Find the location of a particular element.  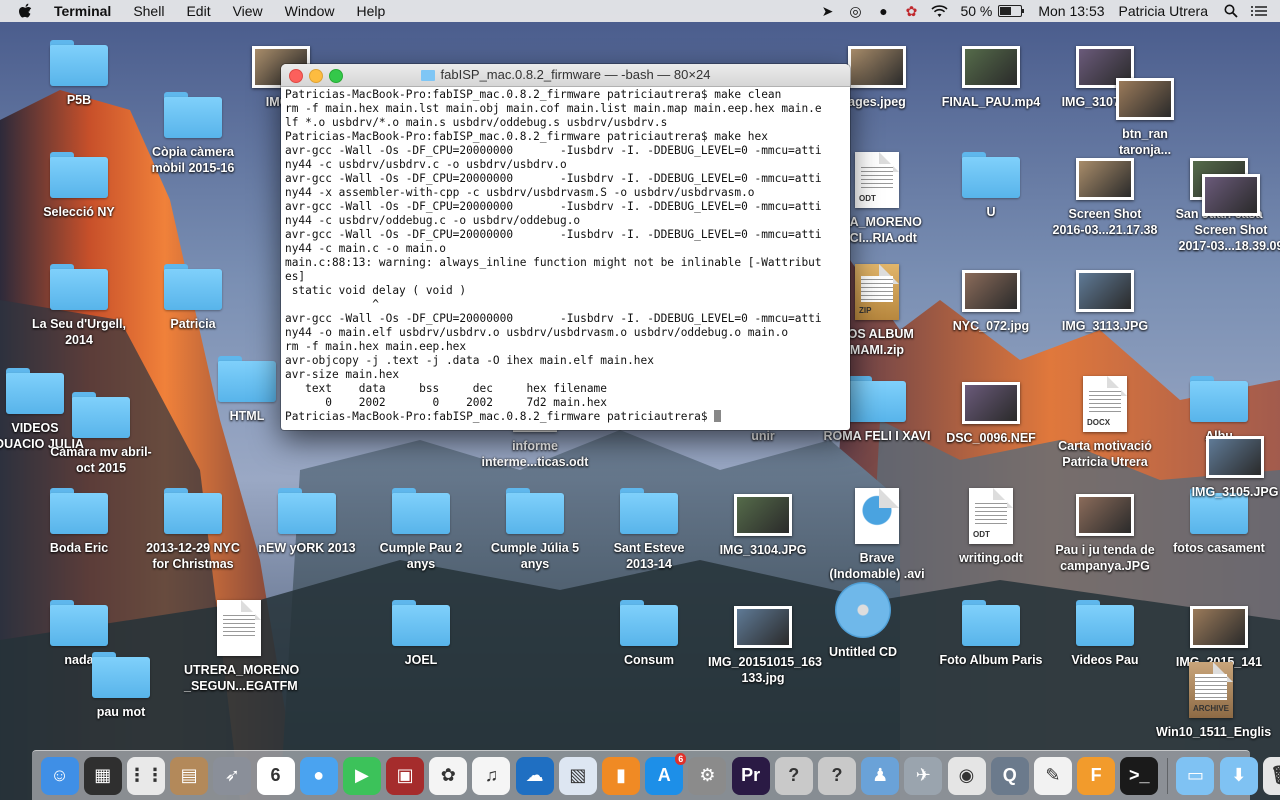

desktop-item: U is located at coordinates (991, 186).